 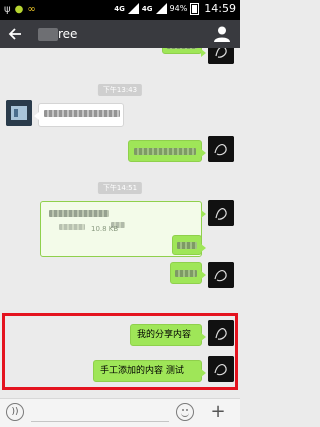 I want to click on battery-percent: 94%, so click(x=178, y=8).